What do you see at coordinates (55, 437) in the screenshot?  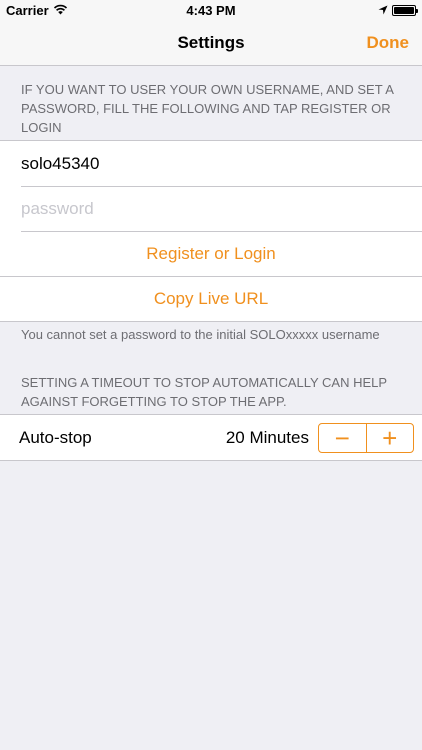 I see `auto-stop-label: Auto-stop` at bounding box center [55, 437].